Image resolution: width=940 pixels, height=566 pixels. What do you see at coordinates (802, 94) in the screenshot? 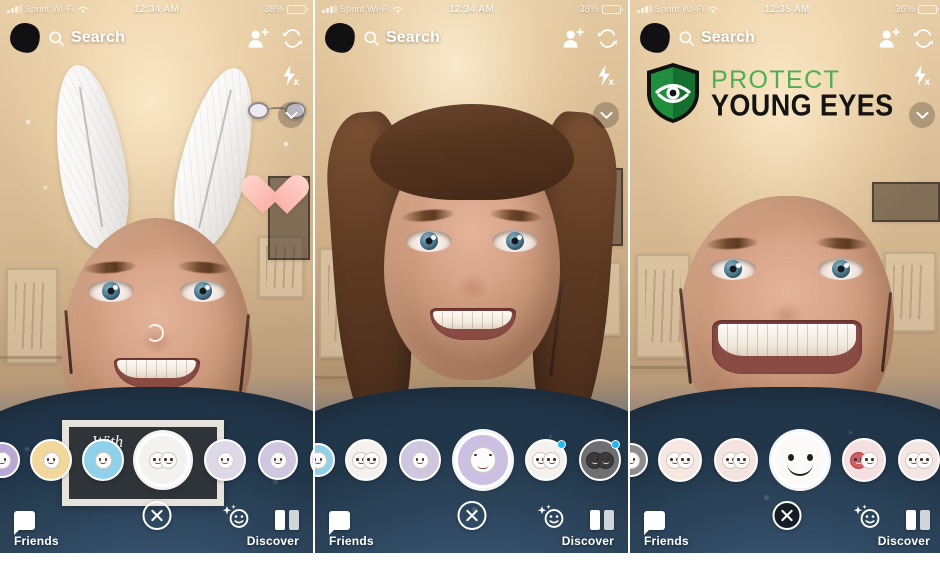
I see `pye-wordmark: PROTECT YOUNG EYES` at bounding box center [802, 94].